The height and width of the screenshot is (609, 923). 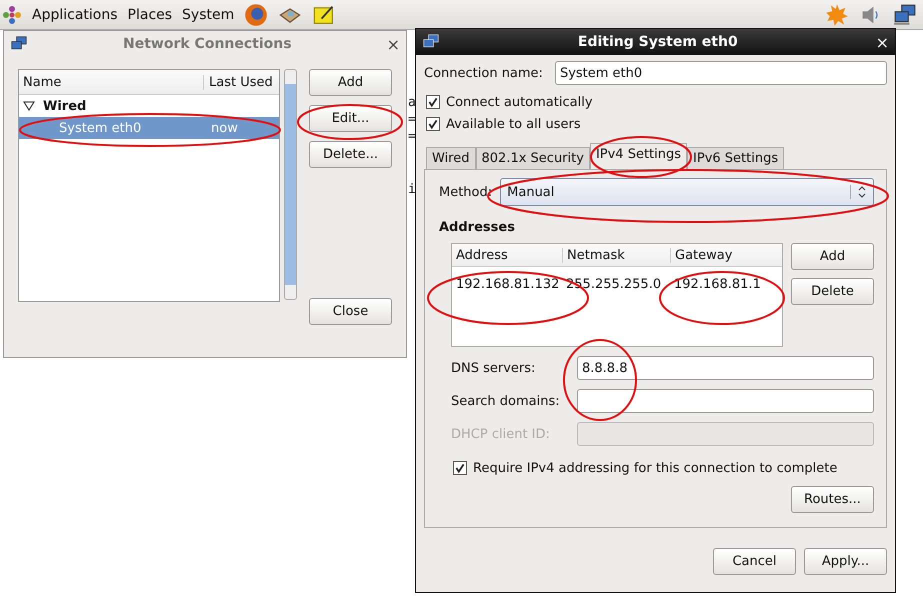 I want to click on dialog-button: Delete, so click(x=832, y=291).